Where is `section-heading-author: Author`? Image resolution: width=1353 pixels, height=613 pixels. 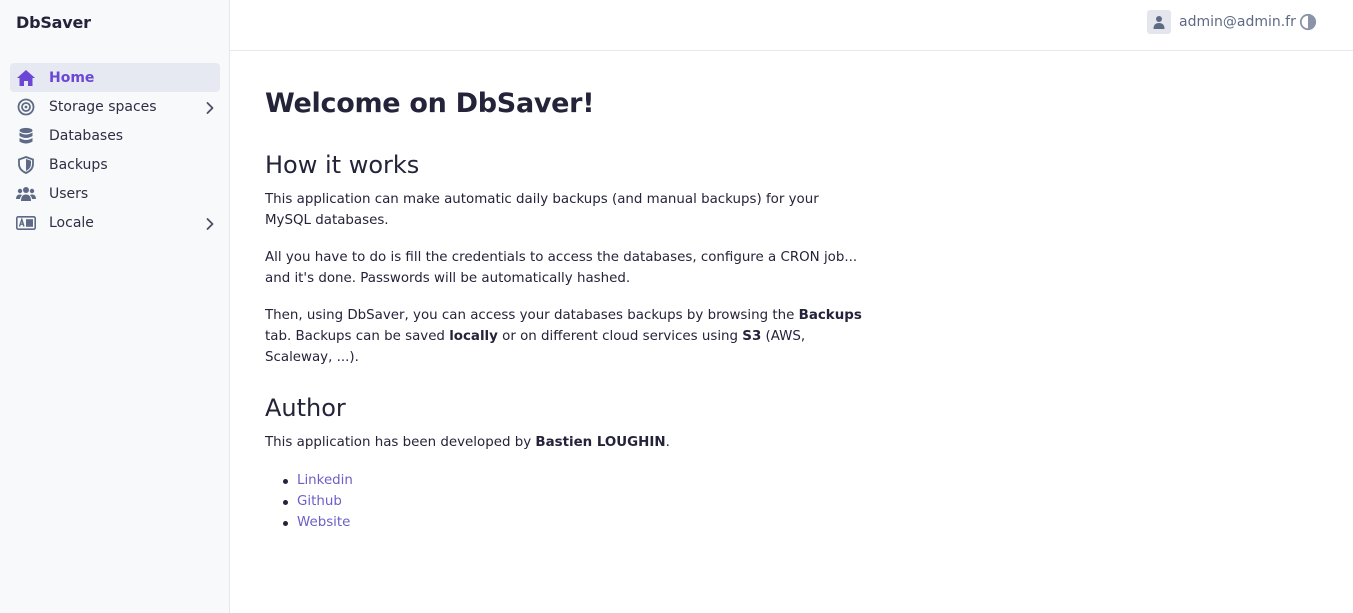 section-heading-author: Author is located at coordinates (305, 408).